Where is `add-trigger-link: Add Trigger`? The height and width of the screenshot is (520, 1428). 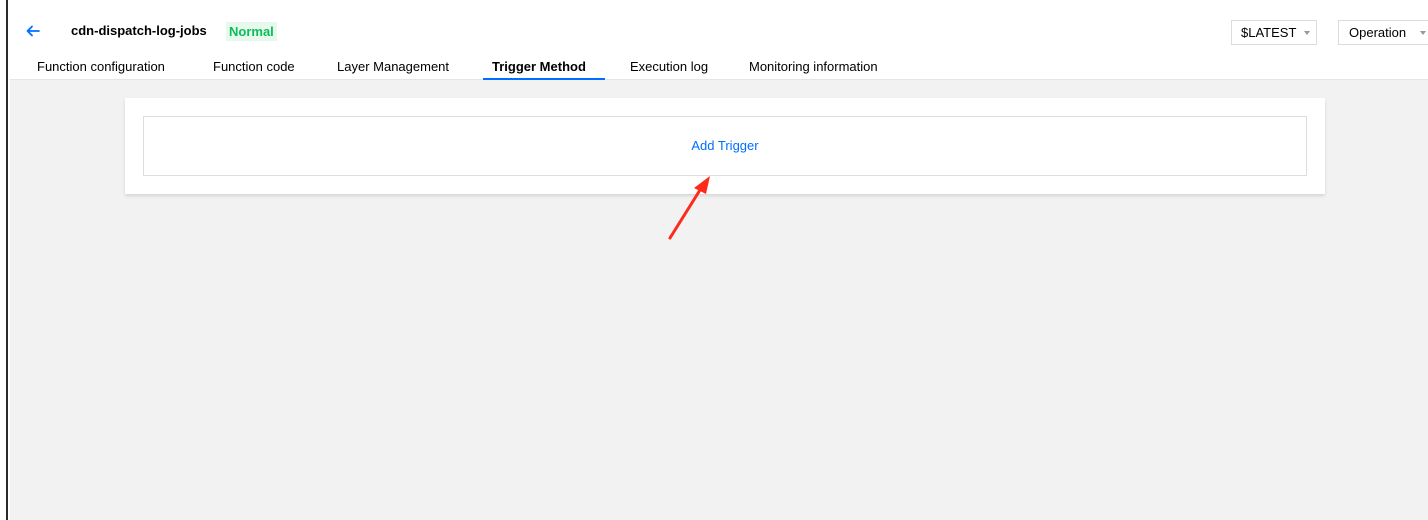 add-trigger-link: Add Trigger is located at coordinates (725, 145).